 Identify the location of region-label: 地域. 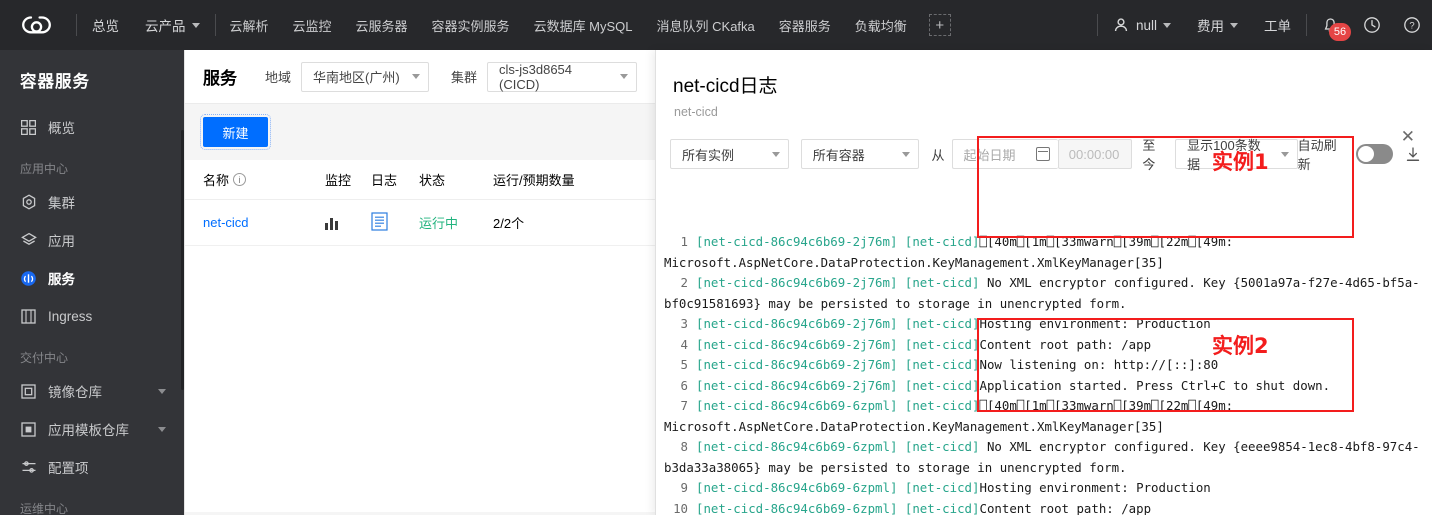
(278, 77).